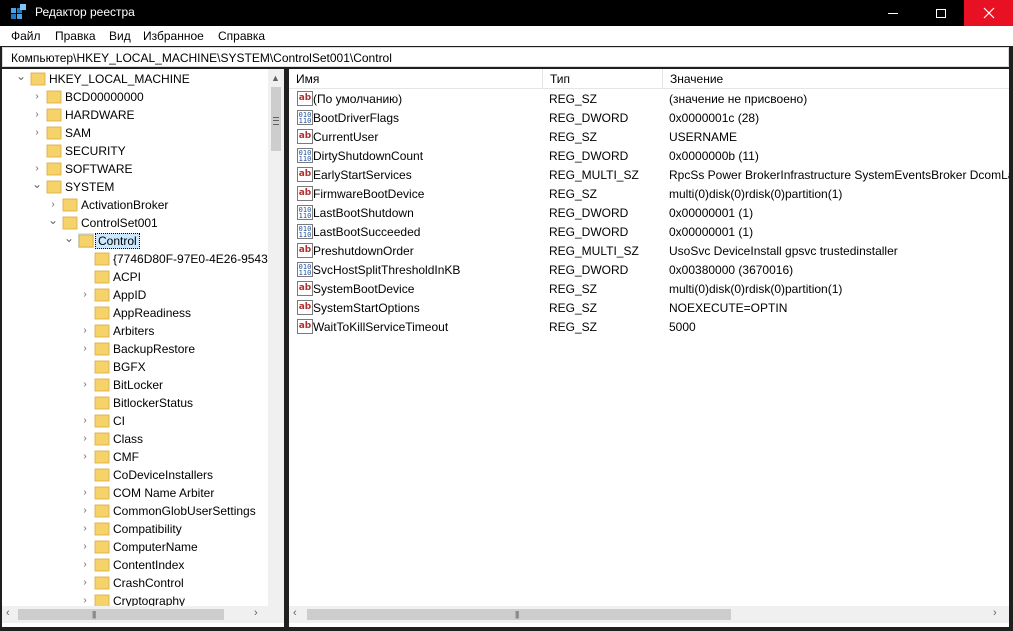 The height and width of the screenshot is (631, 1013). I want to click on value-data: USERNAME, so click(703, 137).